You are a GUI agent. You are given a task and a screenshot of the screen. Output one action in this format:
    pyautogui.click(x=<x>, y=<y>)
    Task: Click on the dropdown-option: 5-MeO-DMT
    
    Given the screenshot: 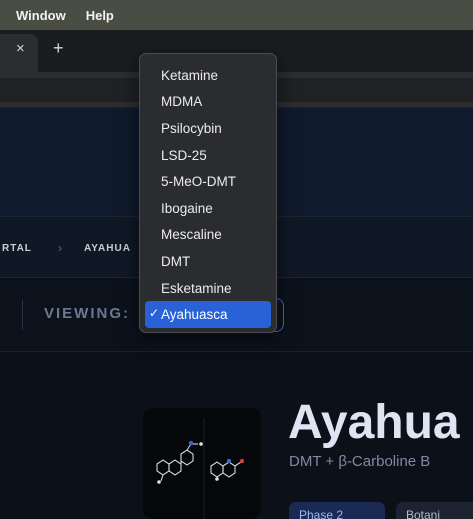 What is the action you would take?
    pyautogui.click(x=208, y=181)
    